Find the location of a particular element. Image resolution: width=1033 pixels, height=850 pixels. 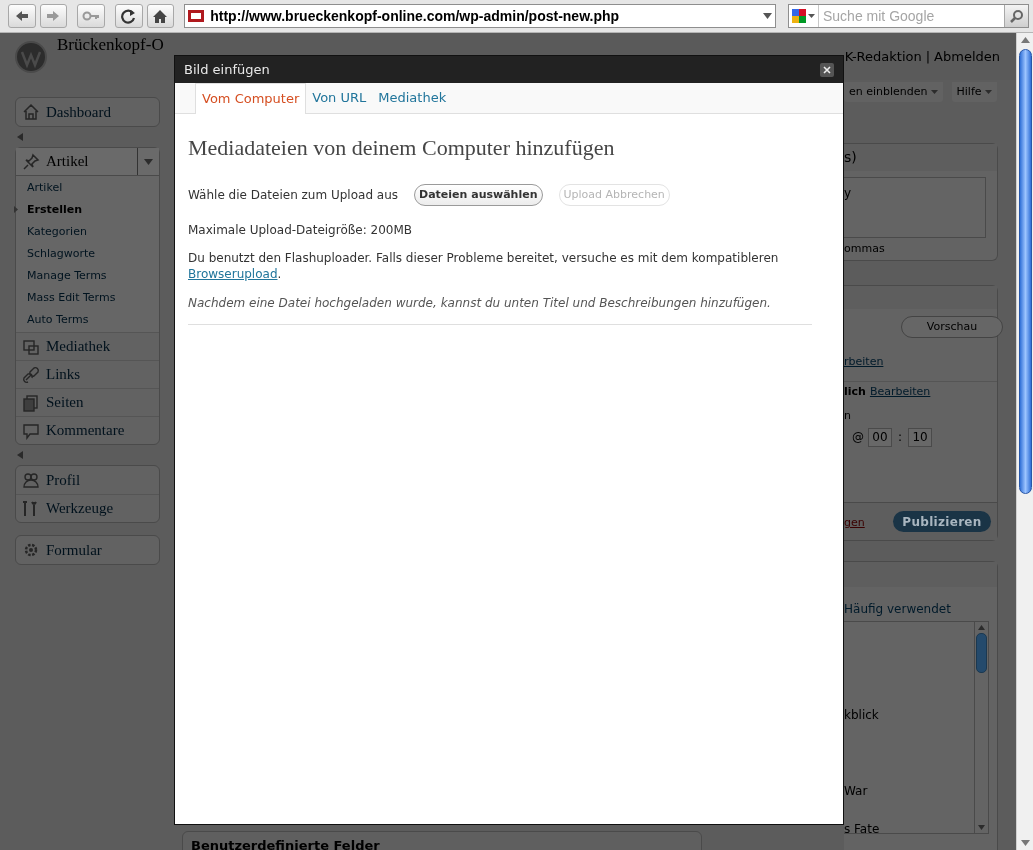

address-bar: http://www.brueckenkopf-online.com/wp-admin/post-new.php is located at coordinates (480, 16).